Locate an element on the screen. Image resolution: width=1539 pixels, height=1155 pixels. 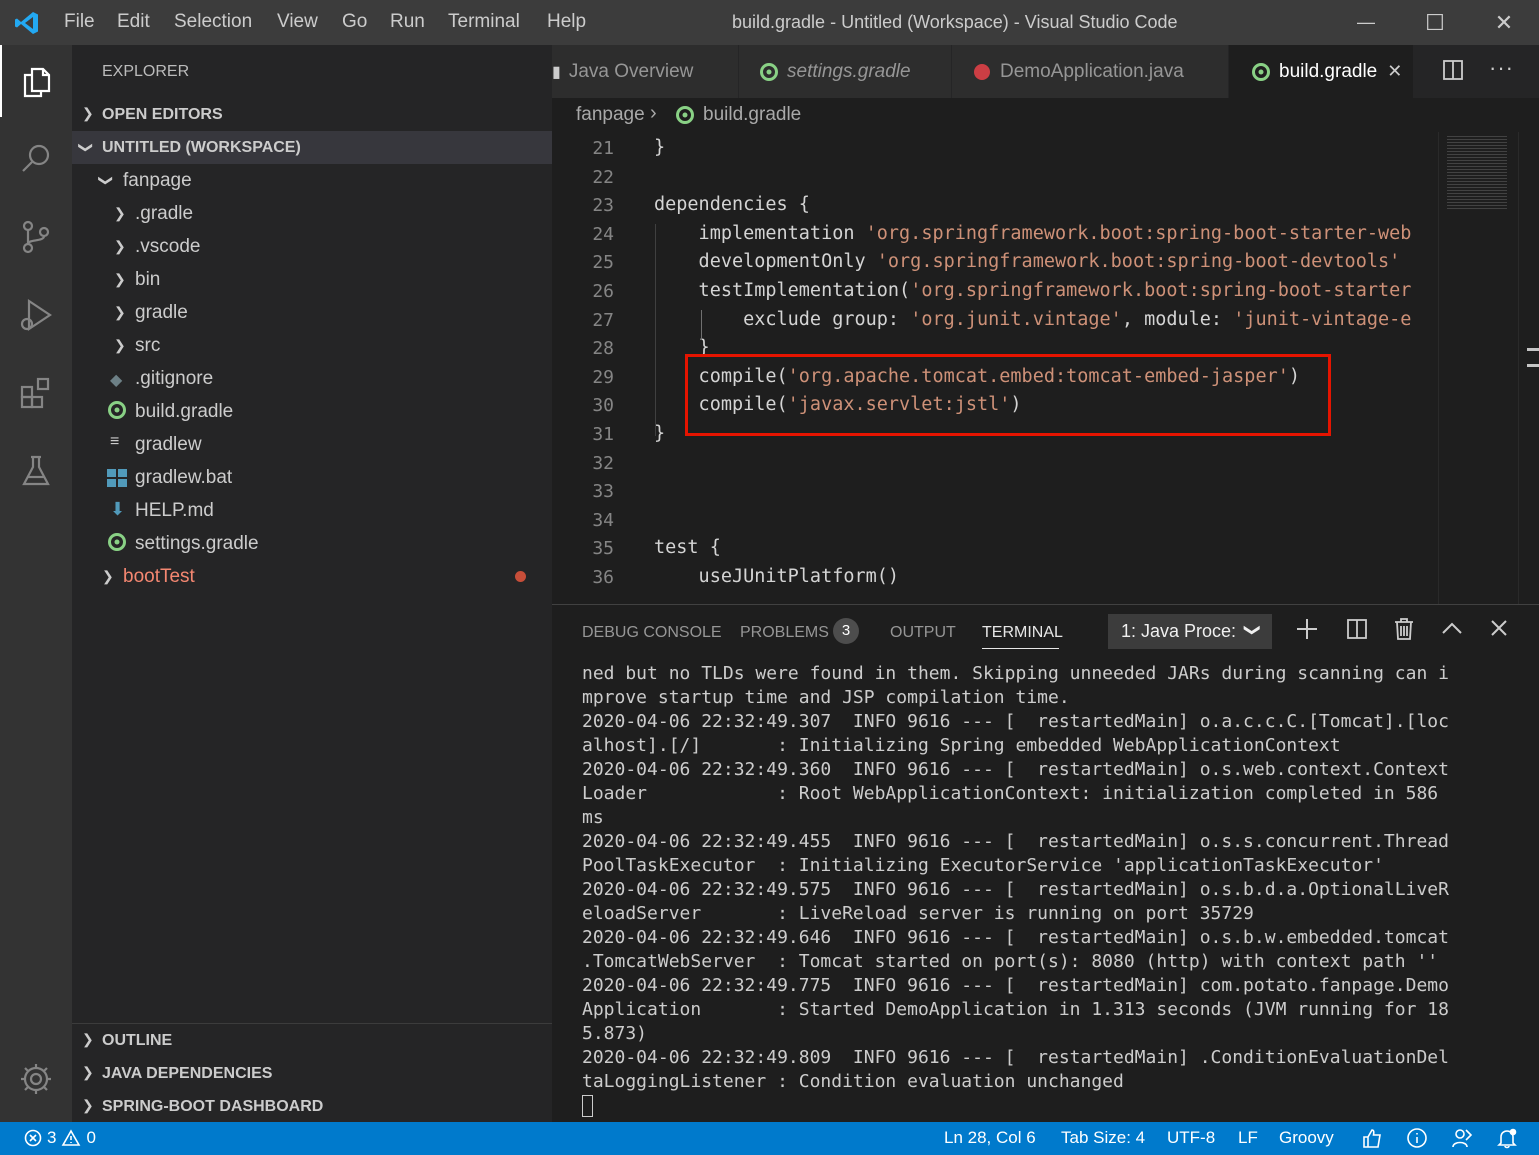
maximize-panel-chevron-up-icon is located at coordinates (1452, 630).